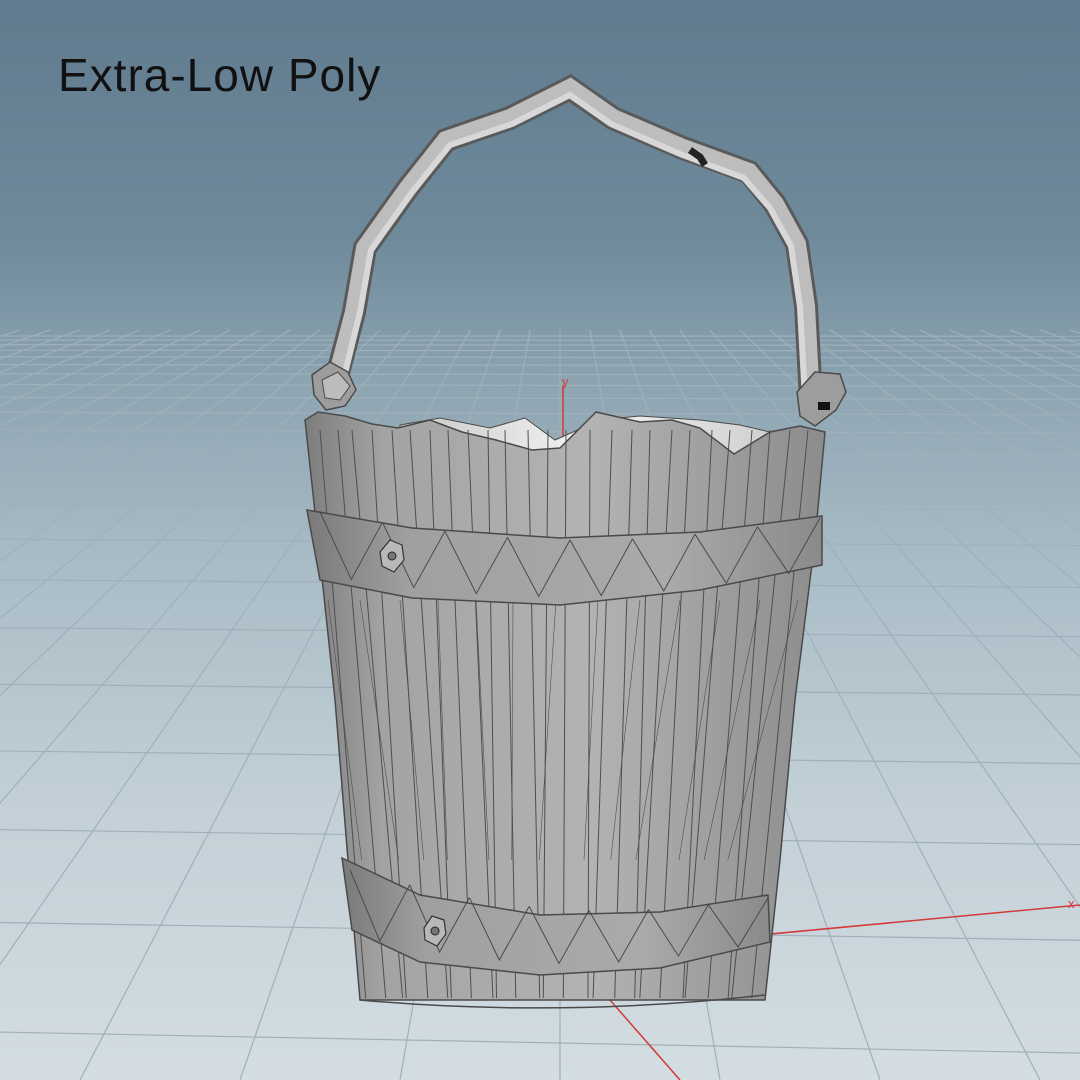 The width and height of the screenshot is (1080, 1080). Describe the element at coordinates (919, 920) in the screenshot. I see `x-axis-line` at that location.